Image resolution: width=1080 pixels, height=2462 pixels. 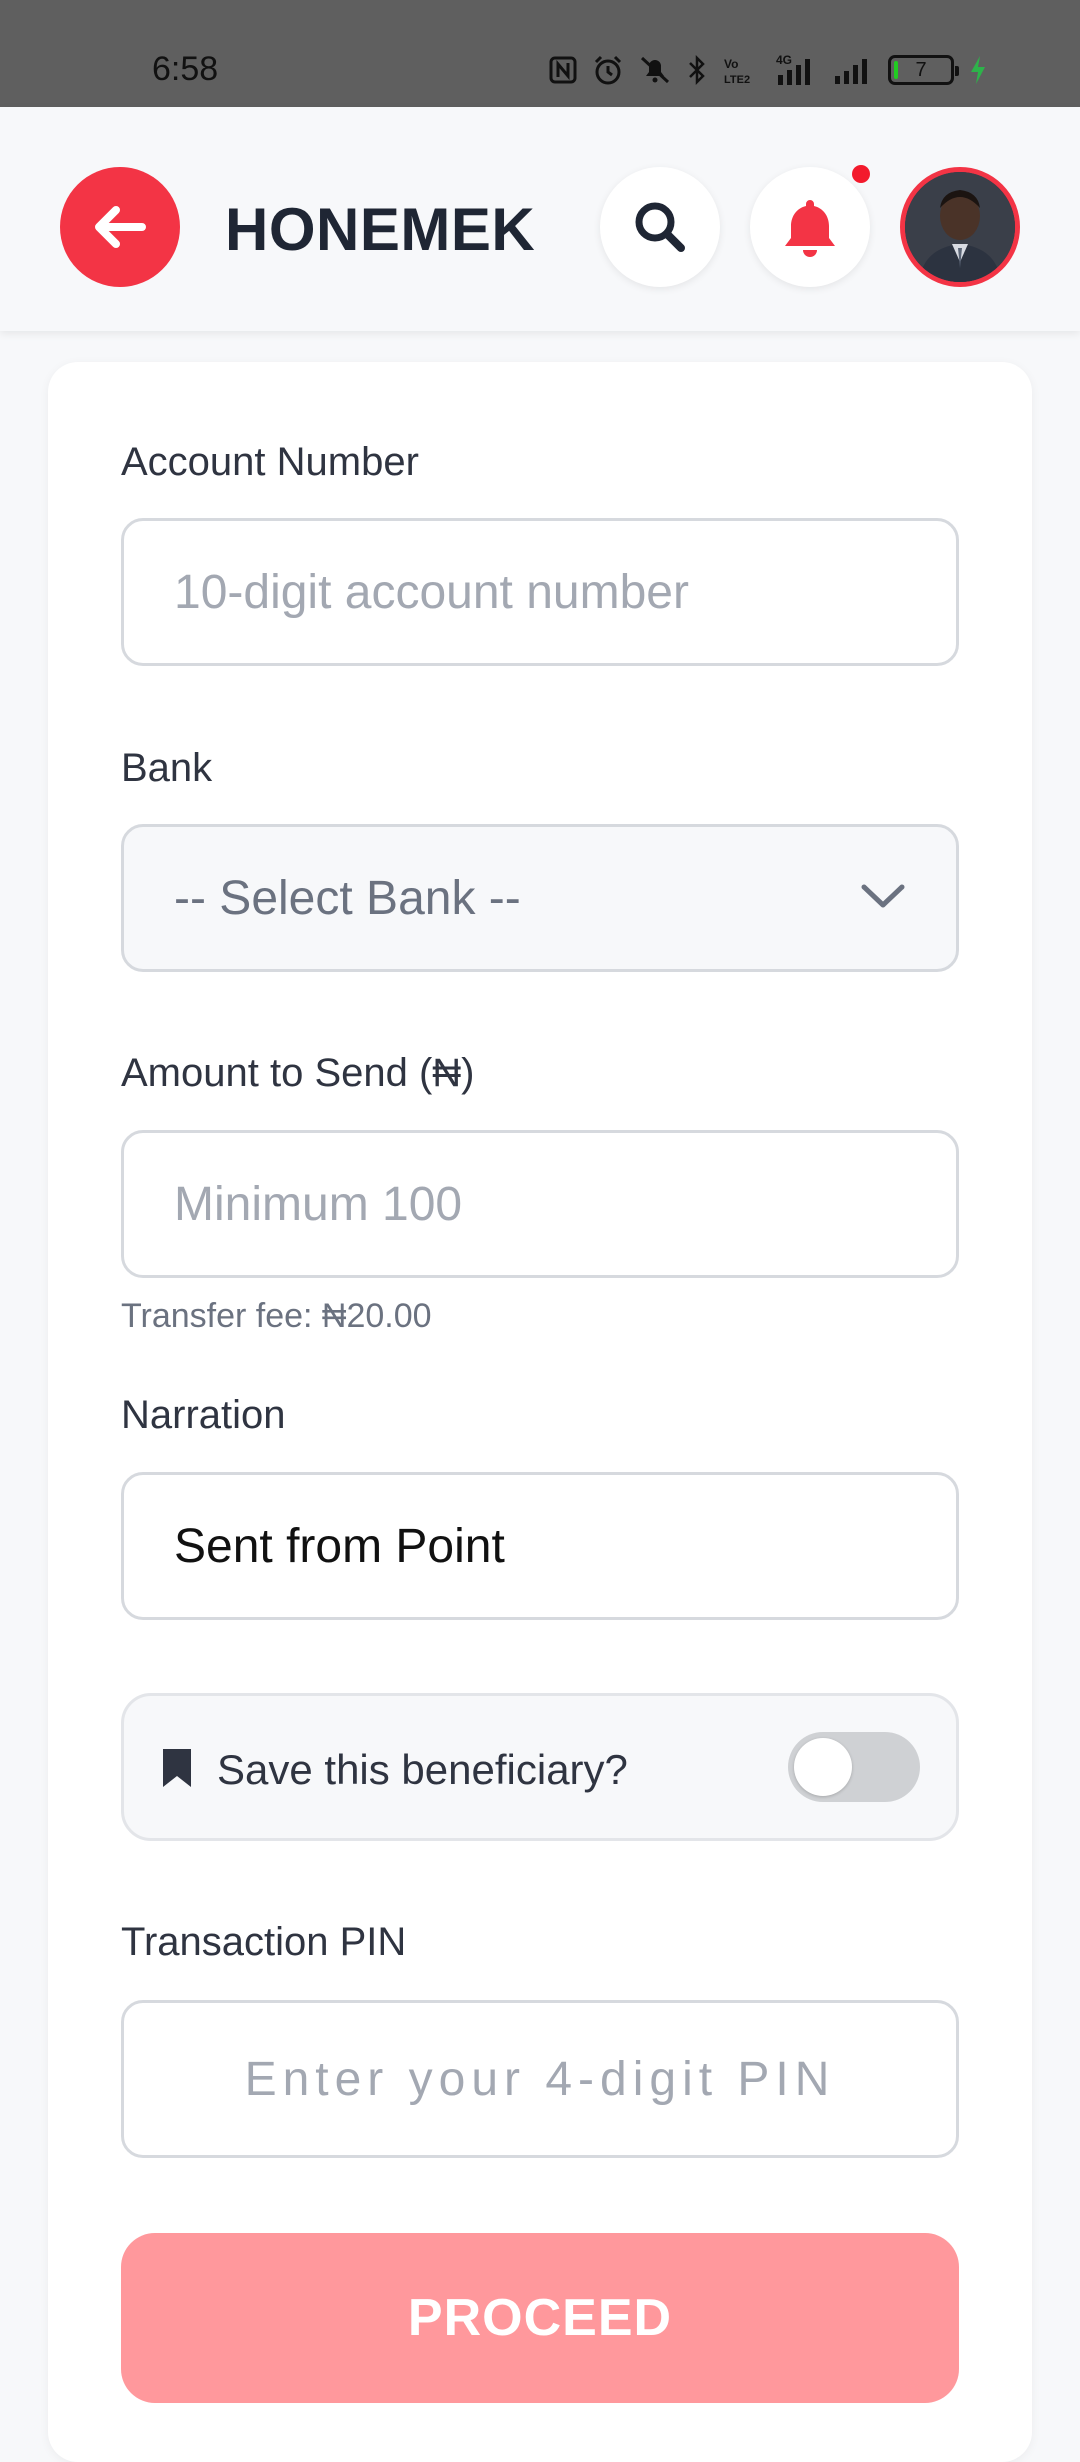 I want to click on notification-badge, so click(x=861, y=174).